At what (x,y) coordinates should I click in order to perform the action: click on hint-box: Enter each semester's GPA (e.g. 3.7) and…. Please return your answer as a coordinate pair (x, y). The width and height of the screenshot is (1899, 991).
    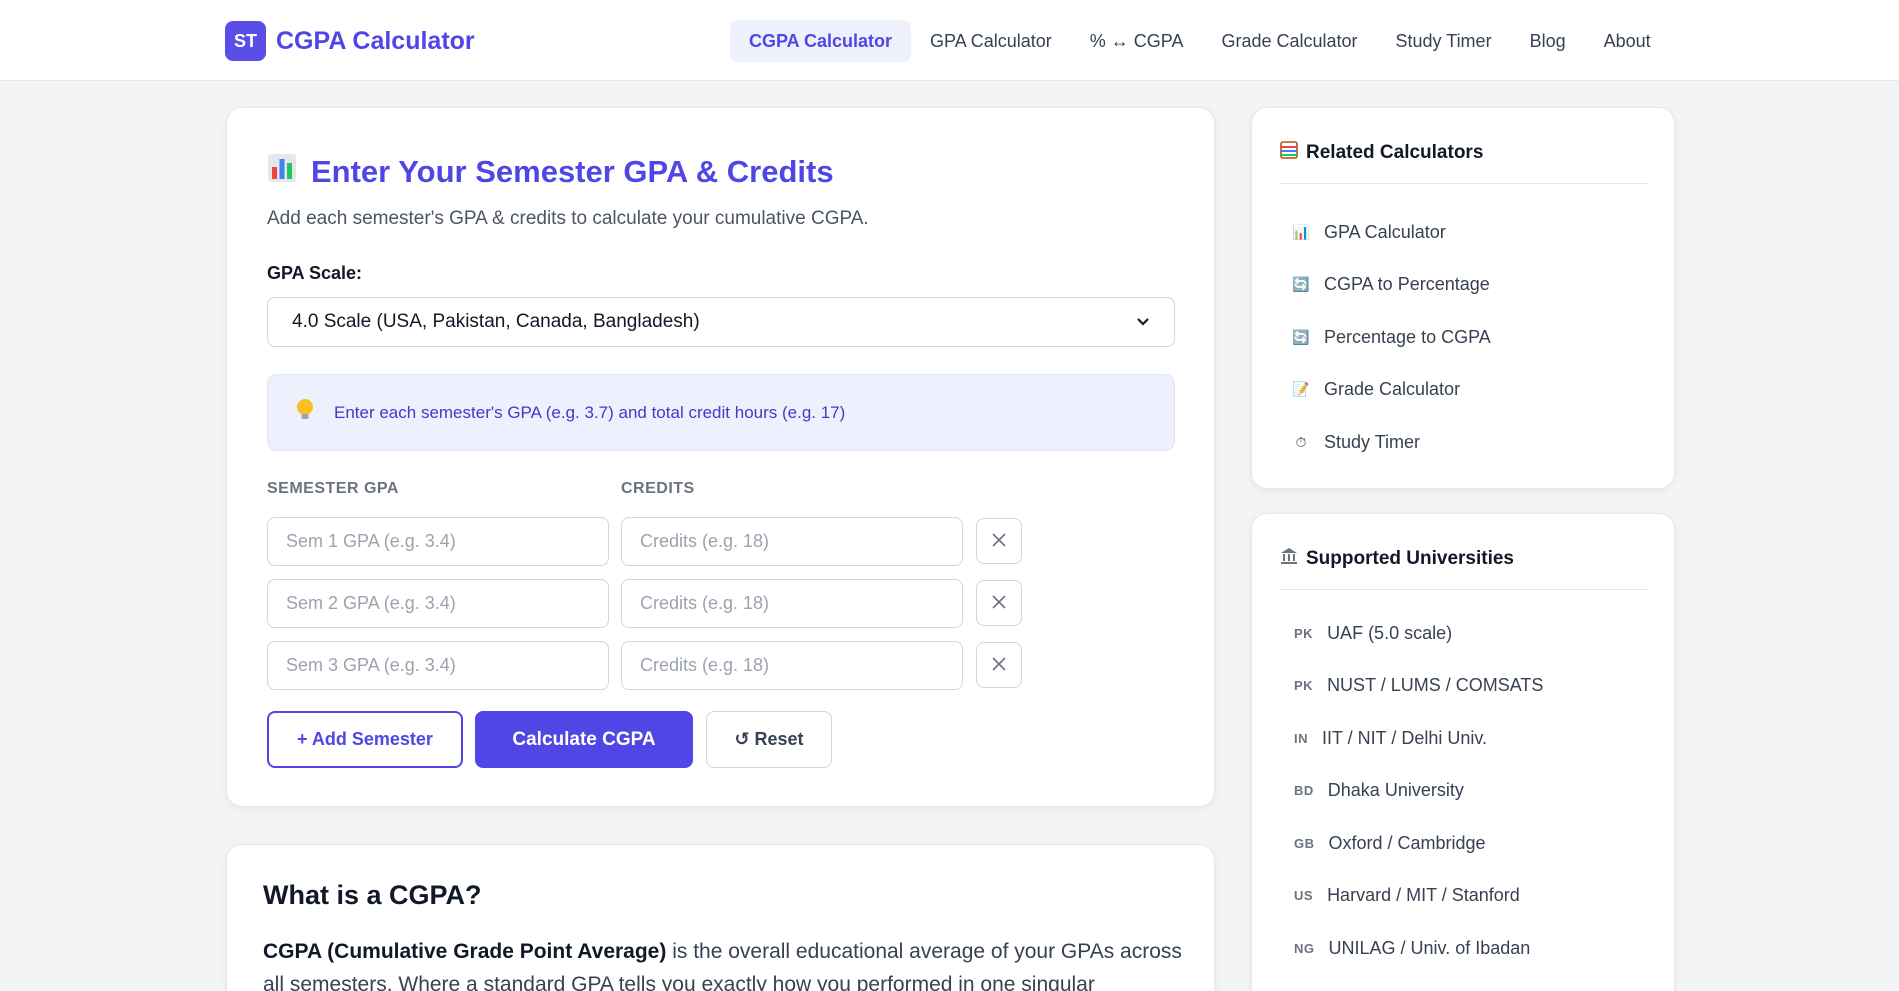
    Looking at the image, I should click on (721, 412).